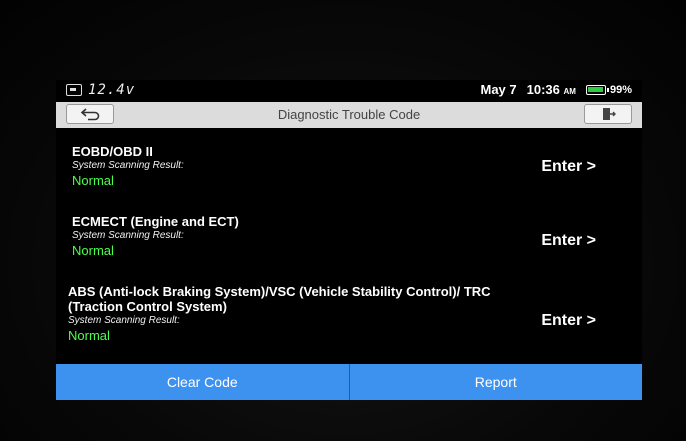 This screenshot has width=686, height=441. I want to click on battery-voltage: 12.4v, so click(112, 90).